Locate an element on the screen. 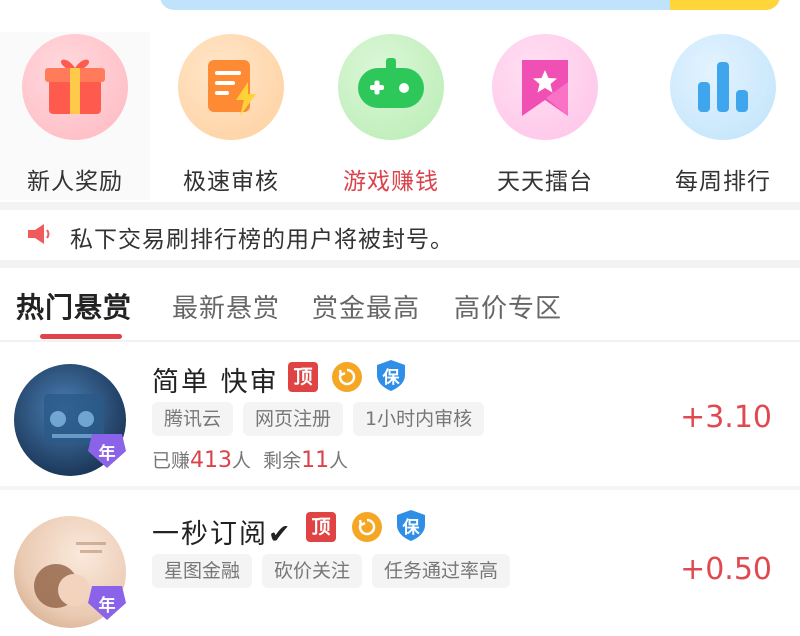  quick-menu-daily-arena: 天天擂台 is located at coordinates (545, 116).